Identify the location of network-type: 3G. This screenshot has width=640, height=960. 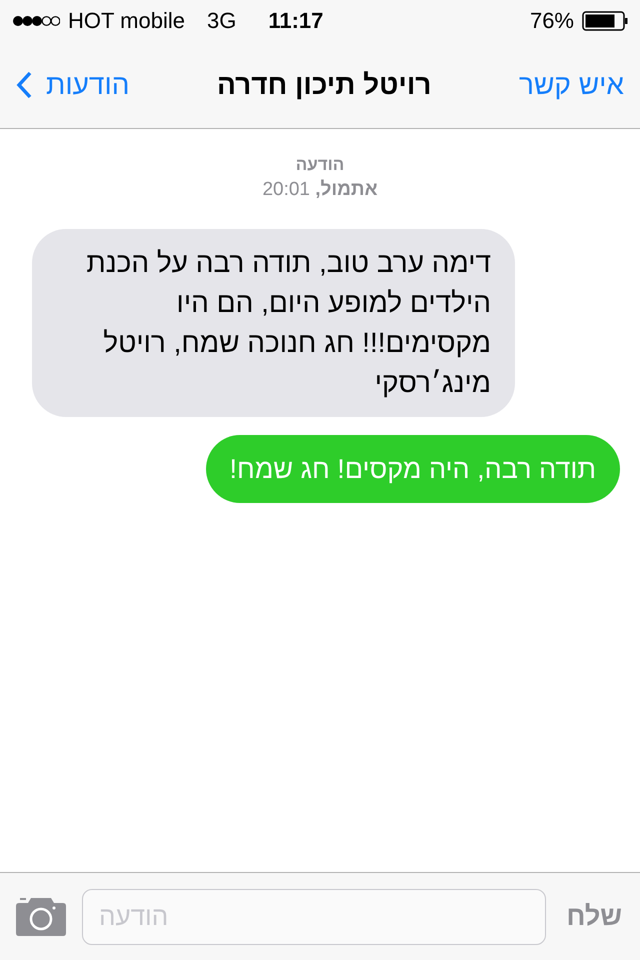
(221, 21).